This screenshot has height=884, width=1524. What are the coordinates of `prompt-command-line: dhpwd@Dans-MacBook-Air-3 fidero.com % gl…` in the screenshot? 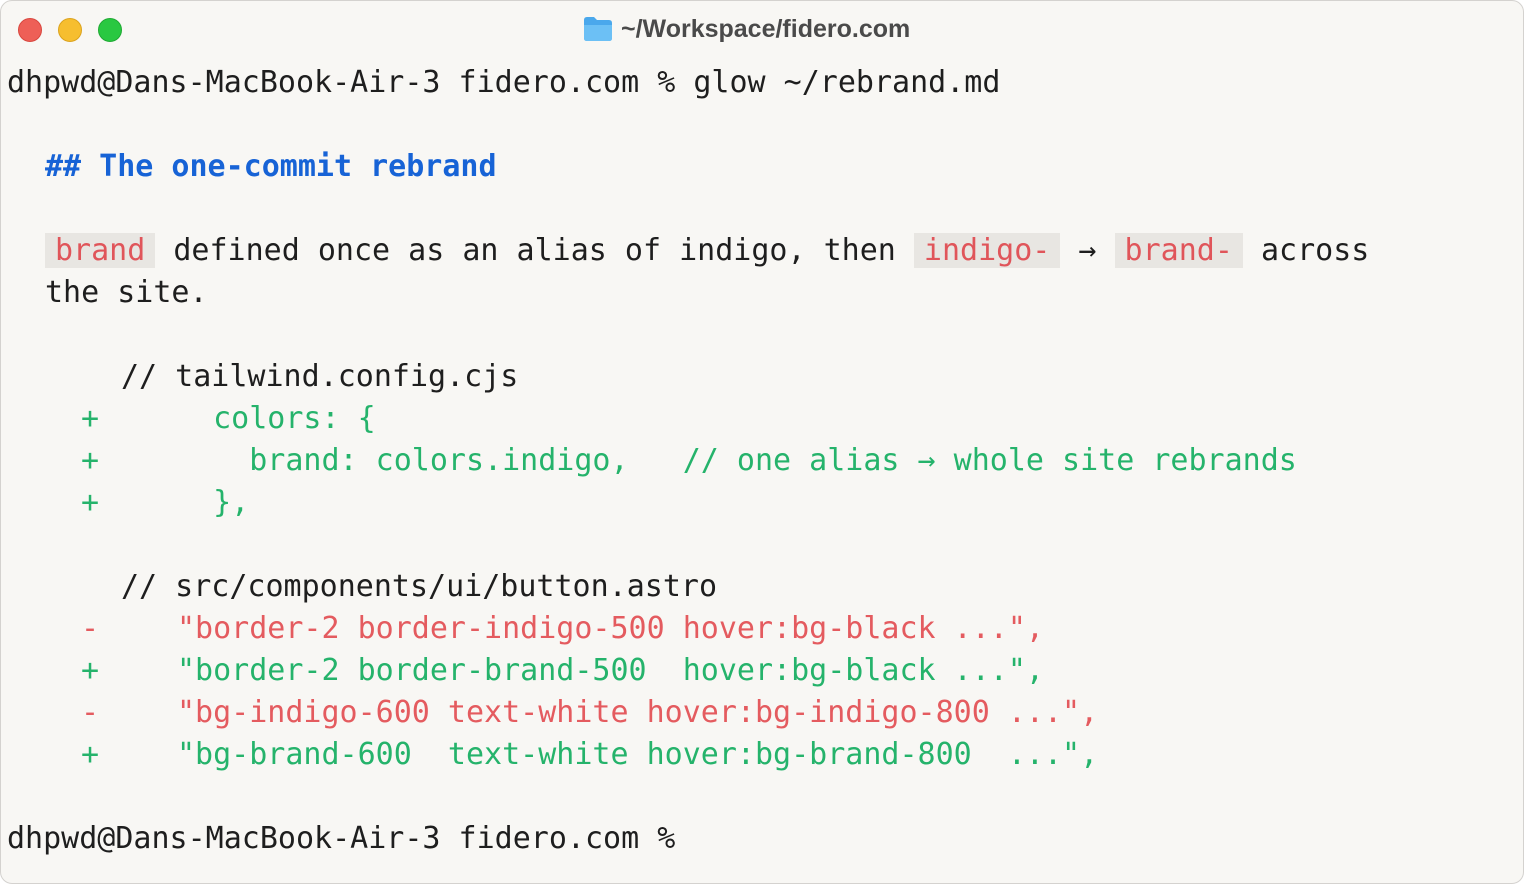 It's located at (504, 82).